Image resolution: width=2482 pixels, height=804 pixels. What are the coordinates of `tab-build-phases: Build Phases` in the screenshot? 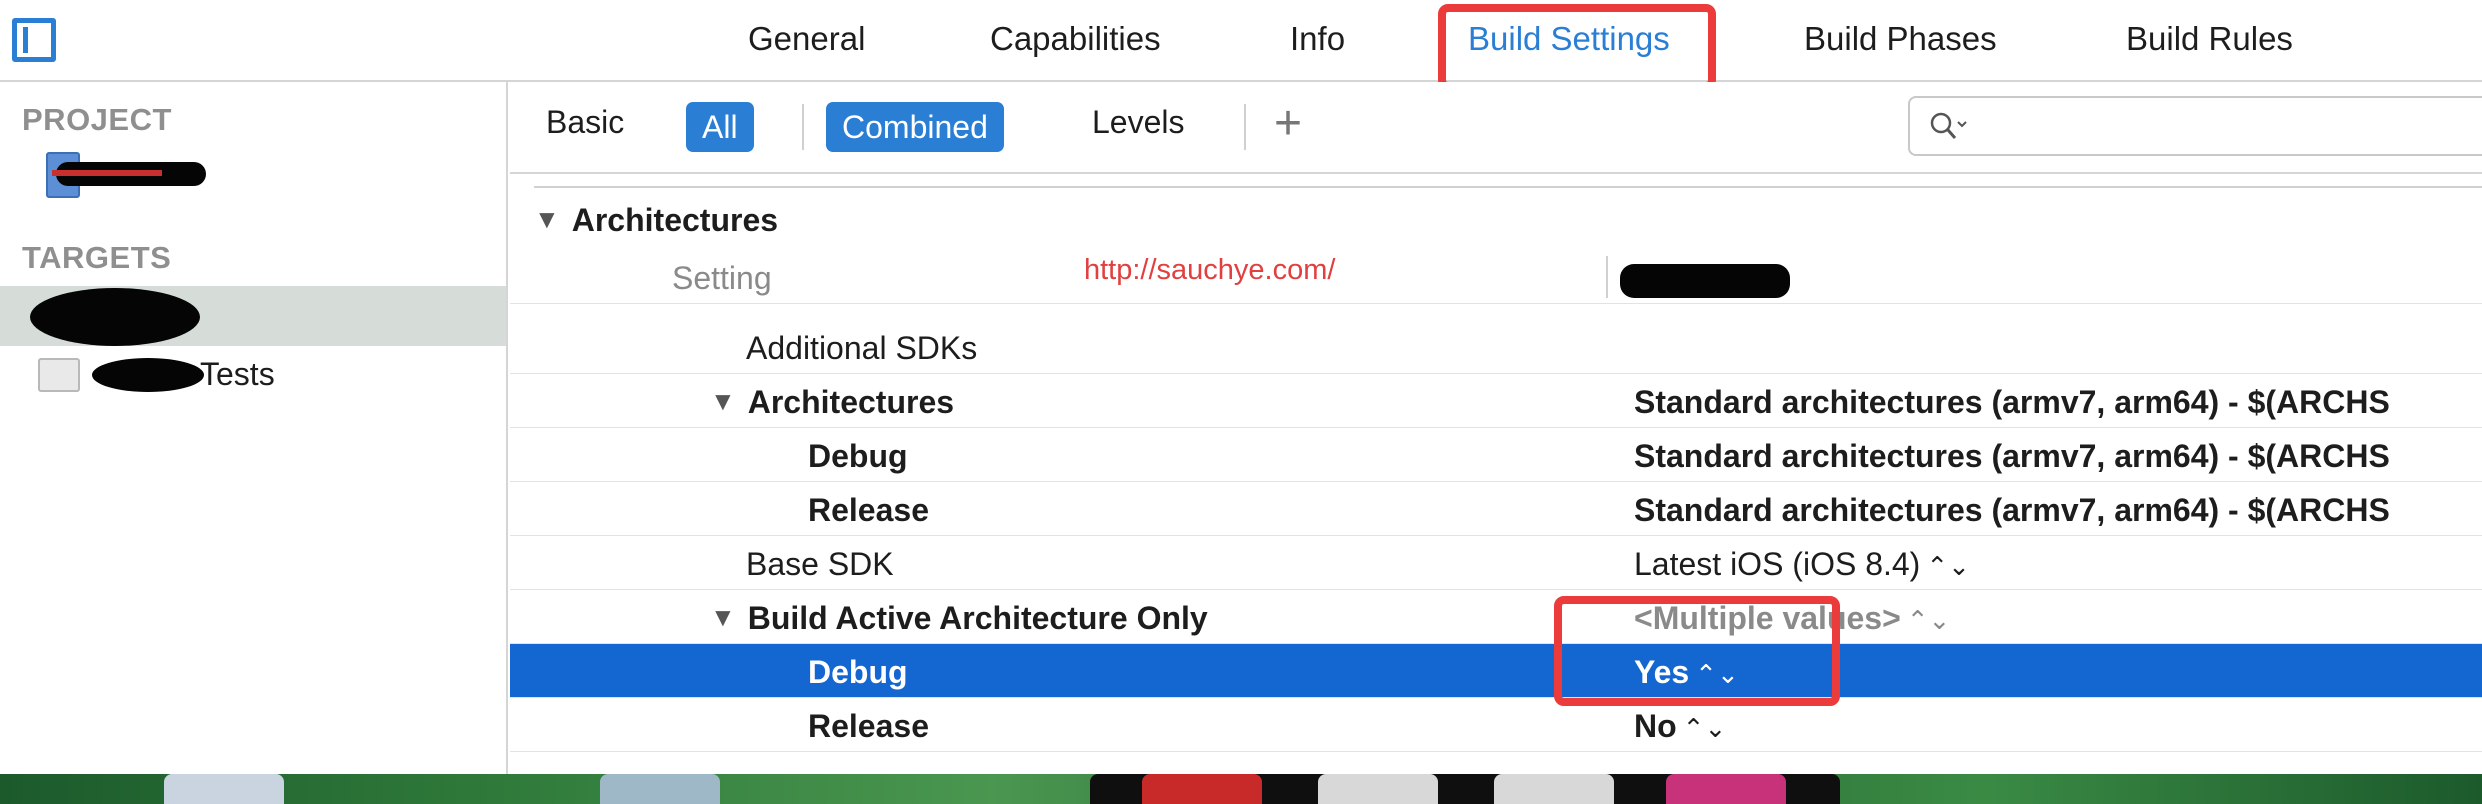 It's located at (1900, 39).